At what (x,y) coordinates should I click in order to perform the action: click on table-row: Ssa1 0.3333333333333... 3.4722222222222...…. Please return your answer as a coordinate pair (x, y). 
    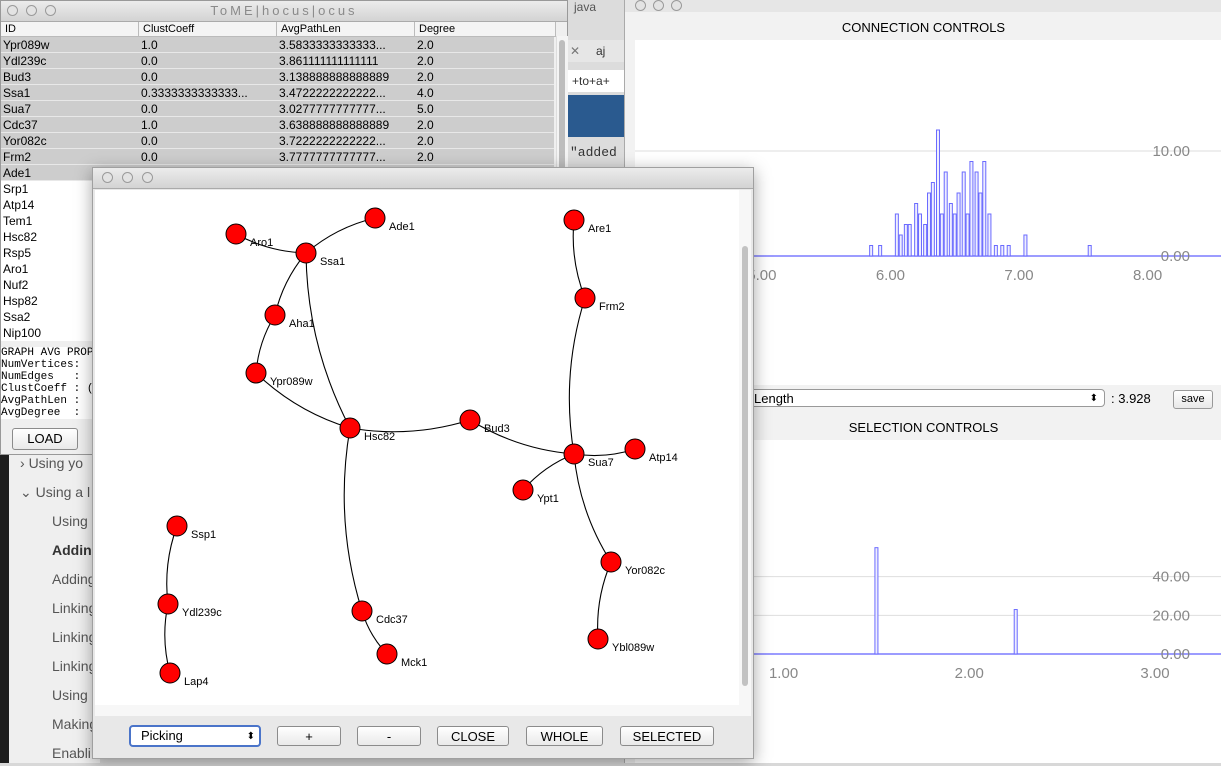
    Looking at the image, I should click on (277, 93).